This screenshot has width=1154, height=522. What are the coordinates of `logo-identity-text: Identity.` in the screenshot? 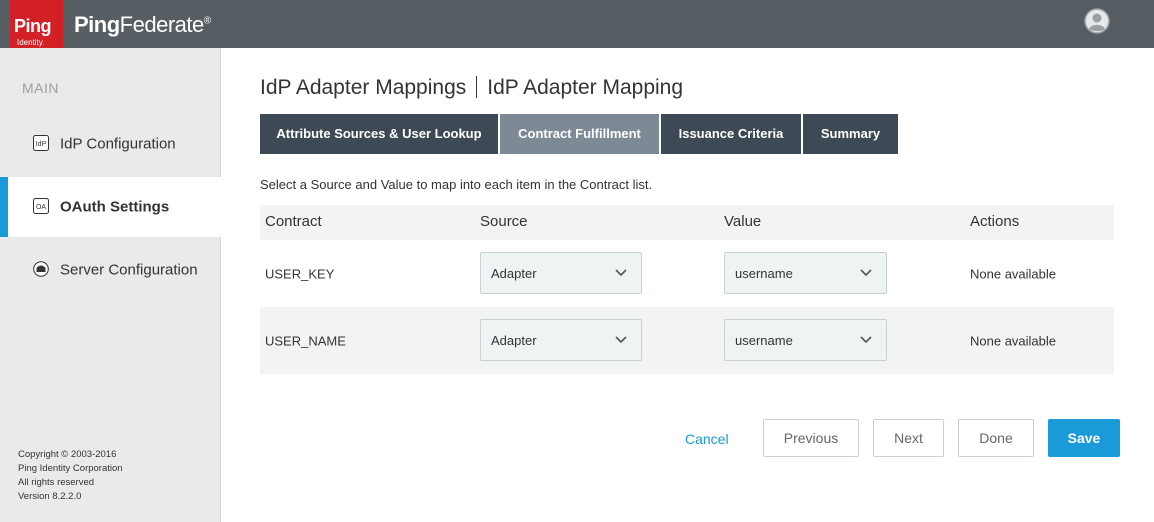 It's located at (31, 42).